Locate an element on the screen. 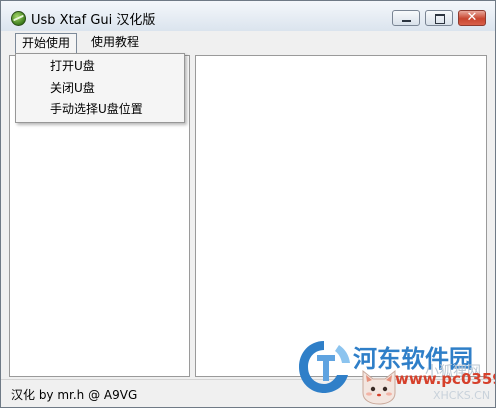 The width and height of the screenshot is (496, 408). minimize-button is located at coordinates (406, 18).